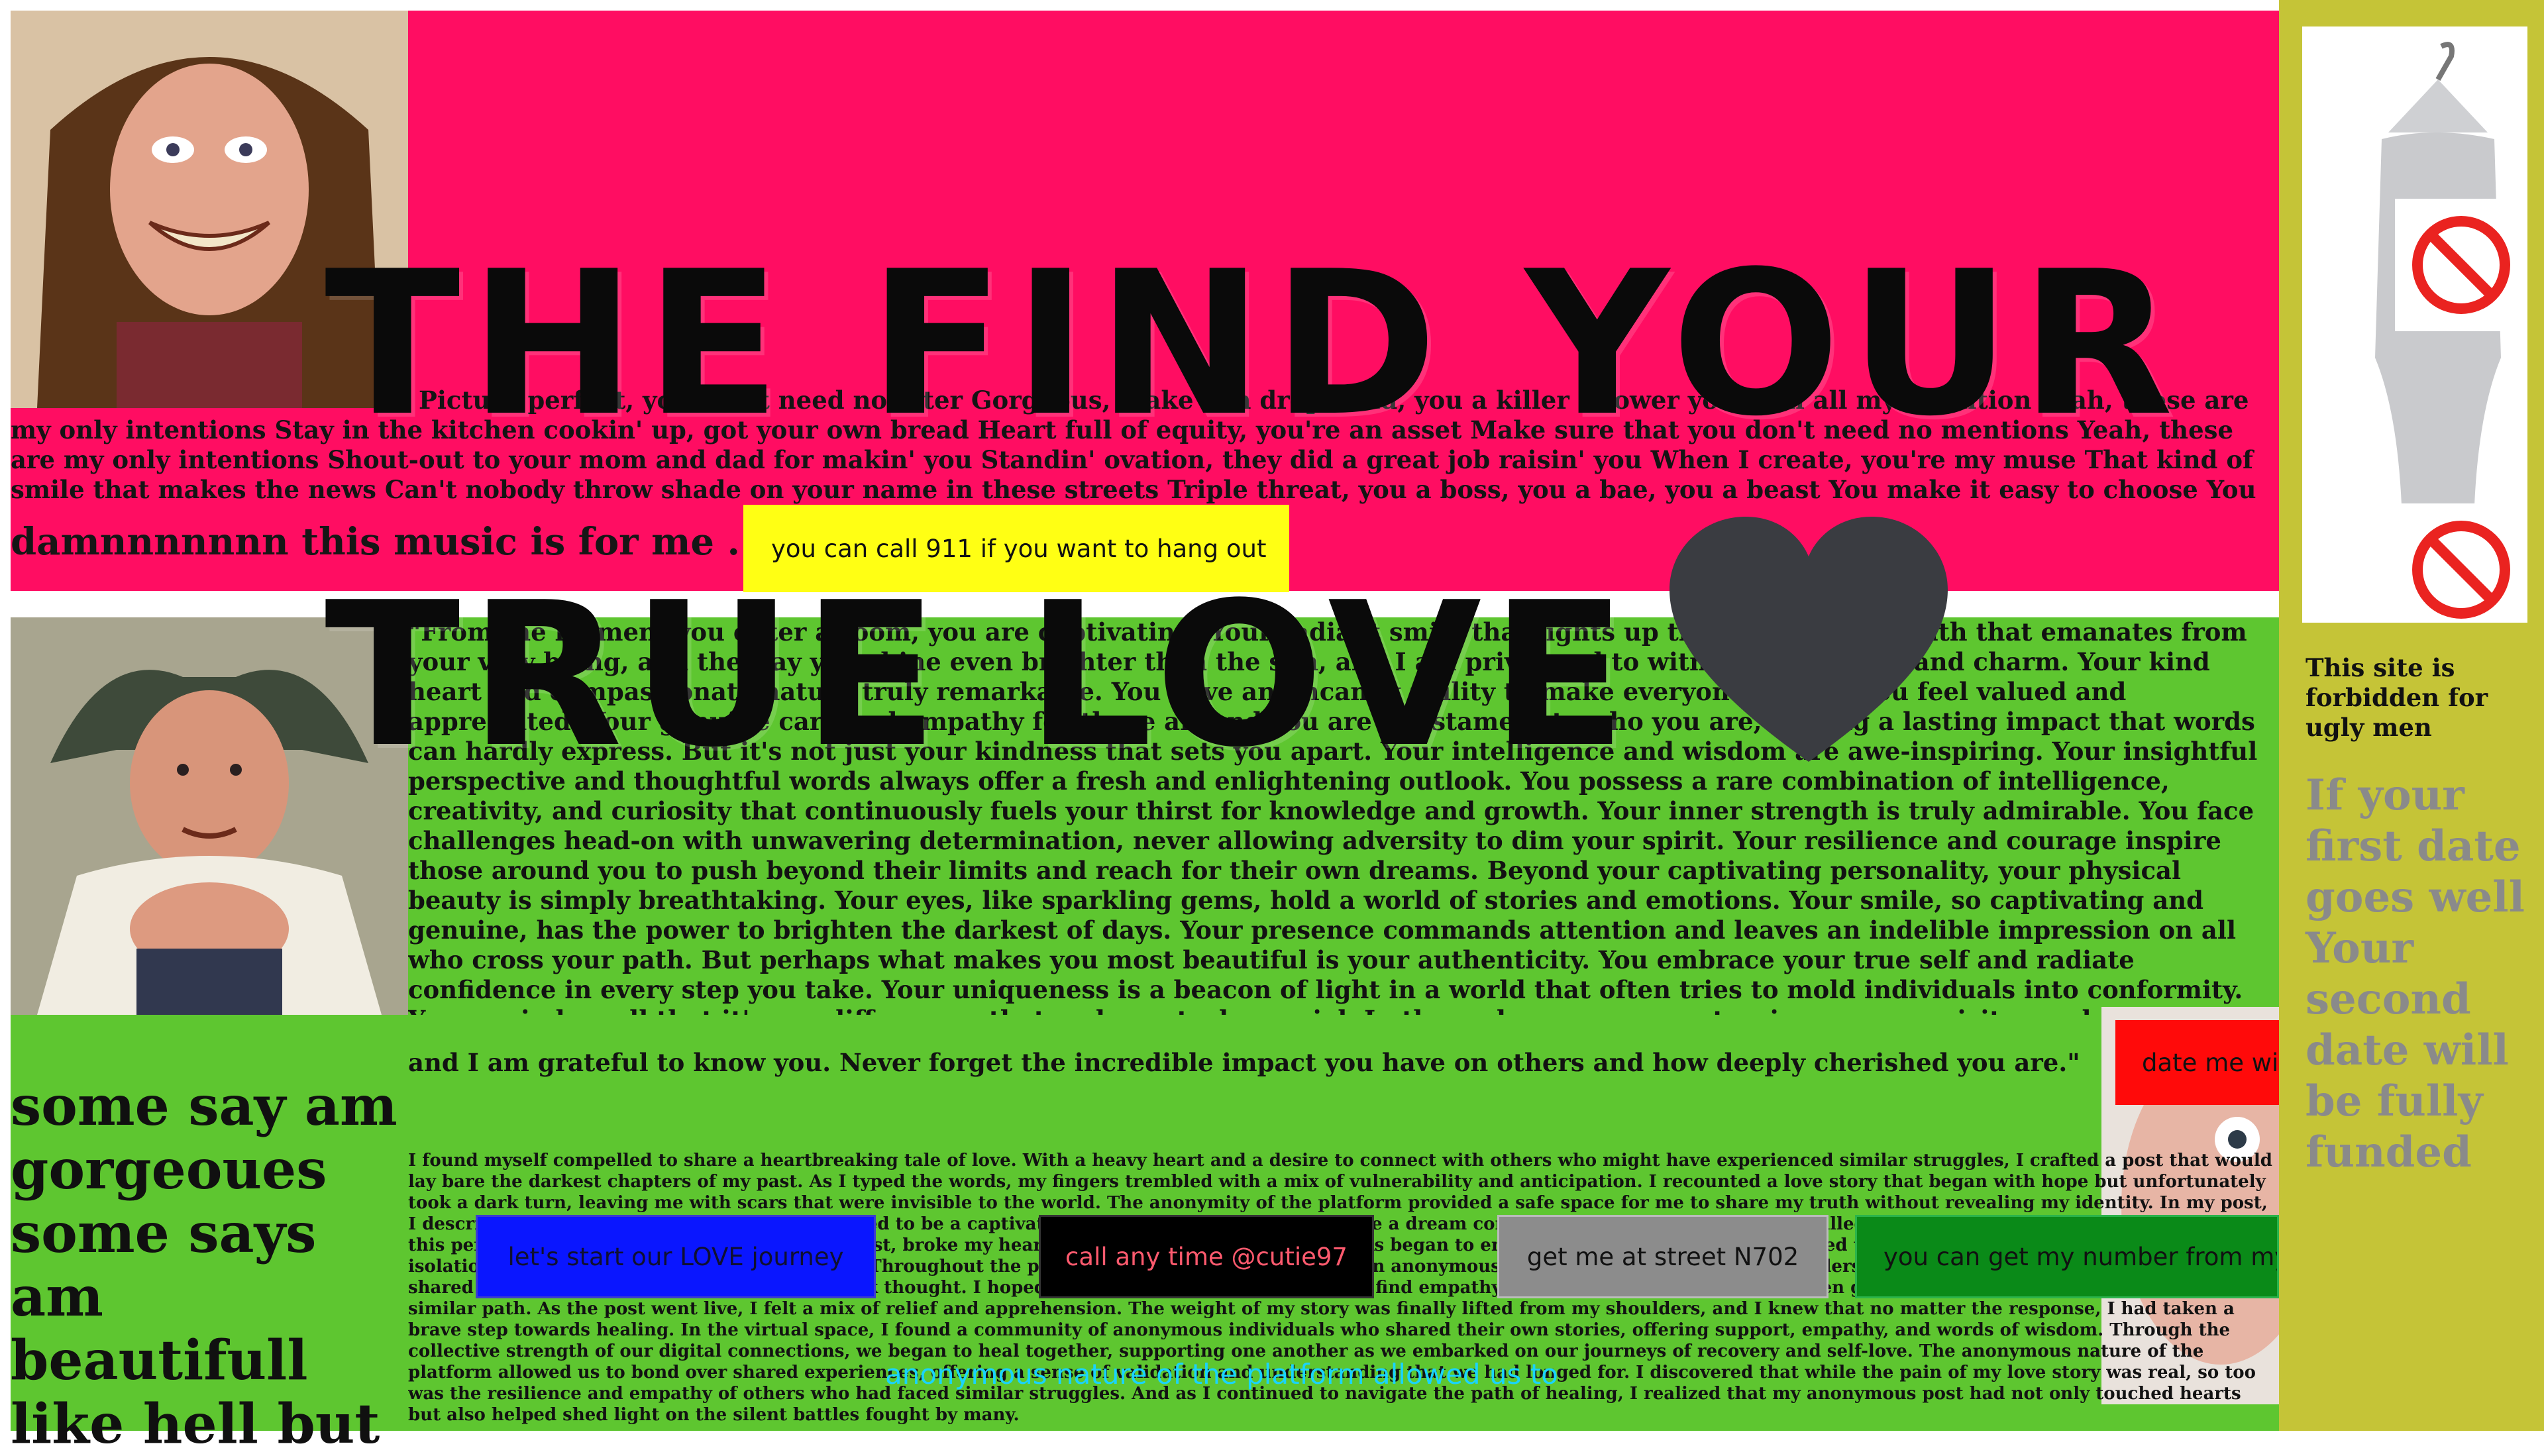 The width and height of the screenshot is (2544, 1456). Describe the element at coordinates (980, 675) in the screenshot. I see `title-line-2: TRUE LOVE` at that location.